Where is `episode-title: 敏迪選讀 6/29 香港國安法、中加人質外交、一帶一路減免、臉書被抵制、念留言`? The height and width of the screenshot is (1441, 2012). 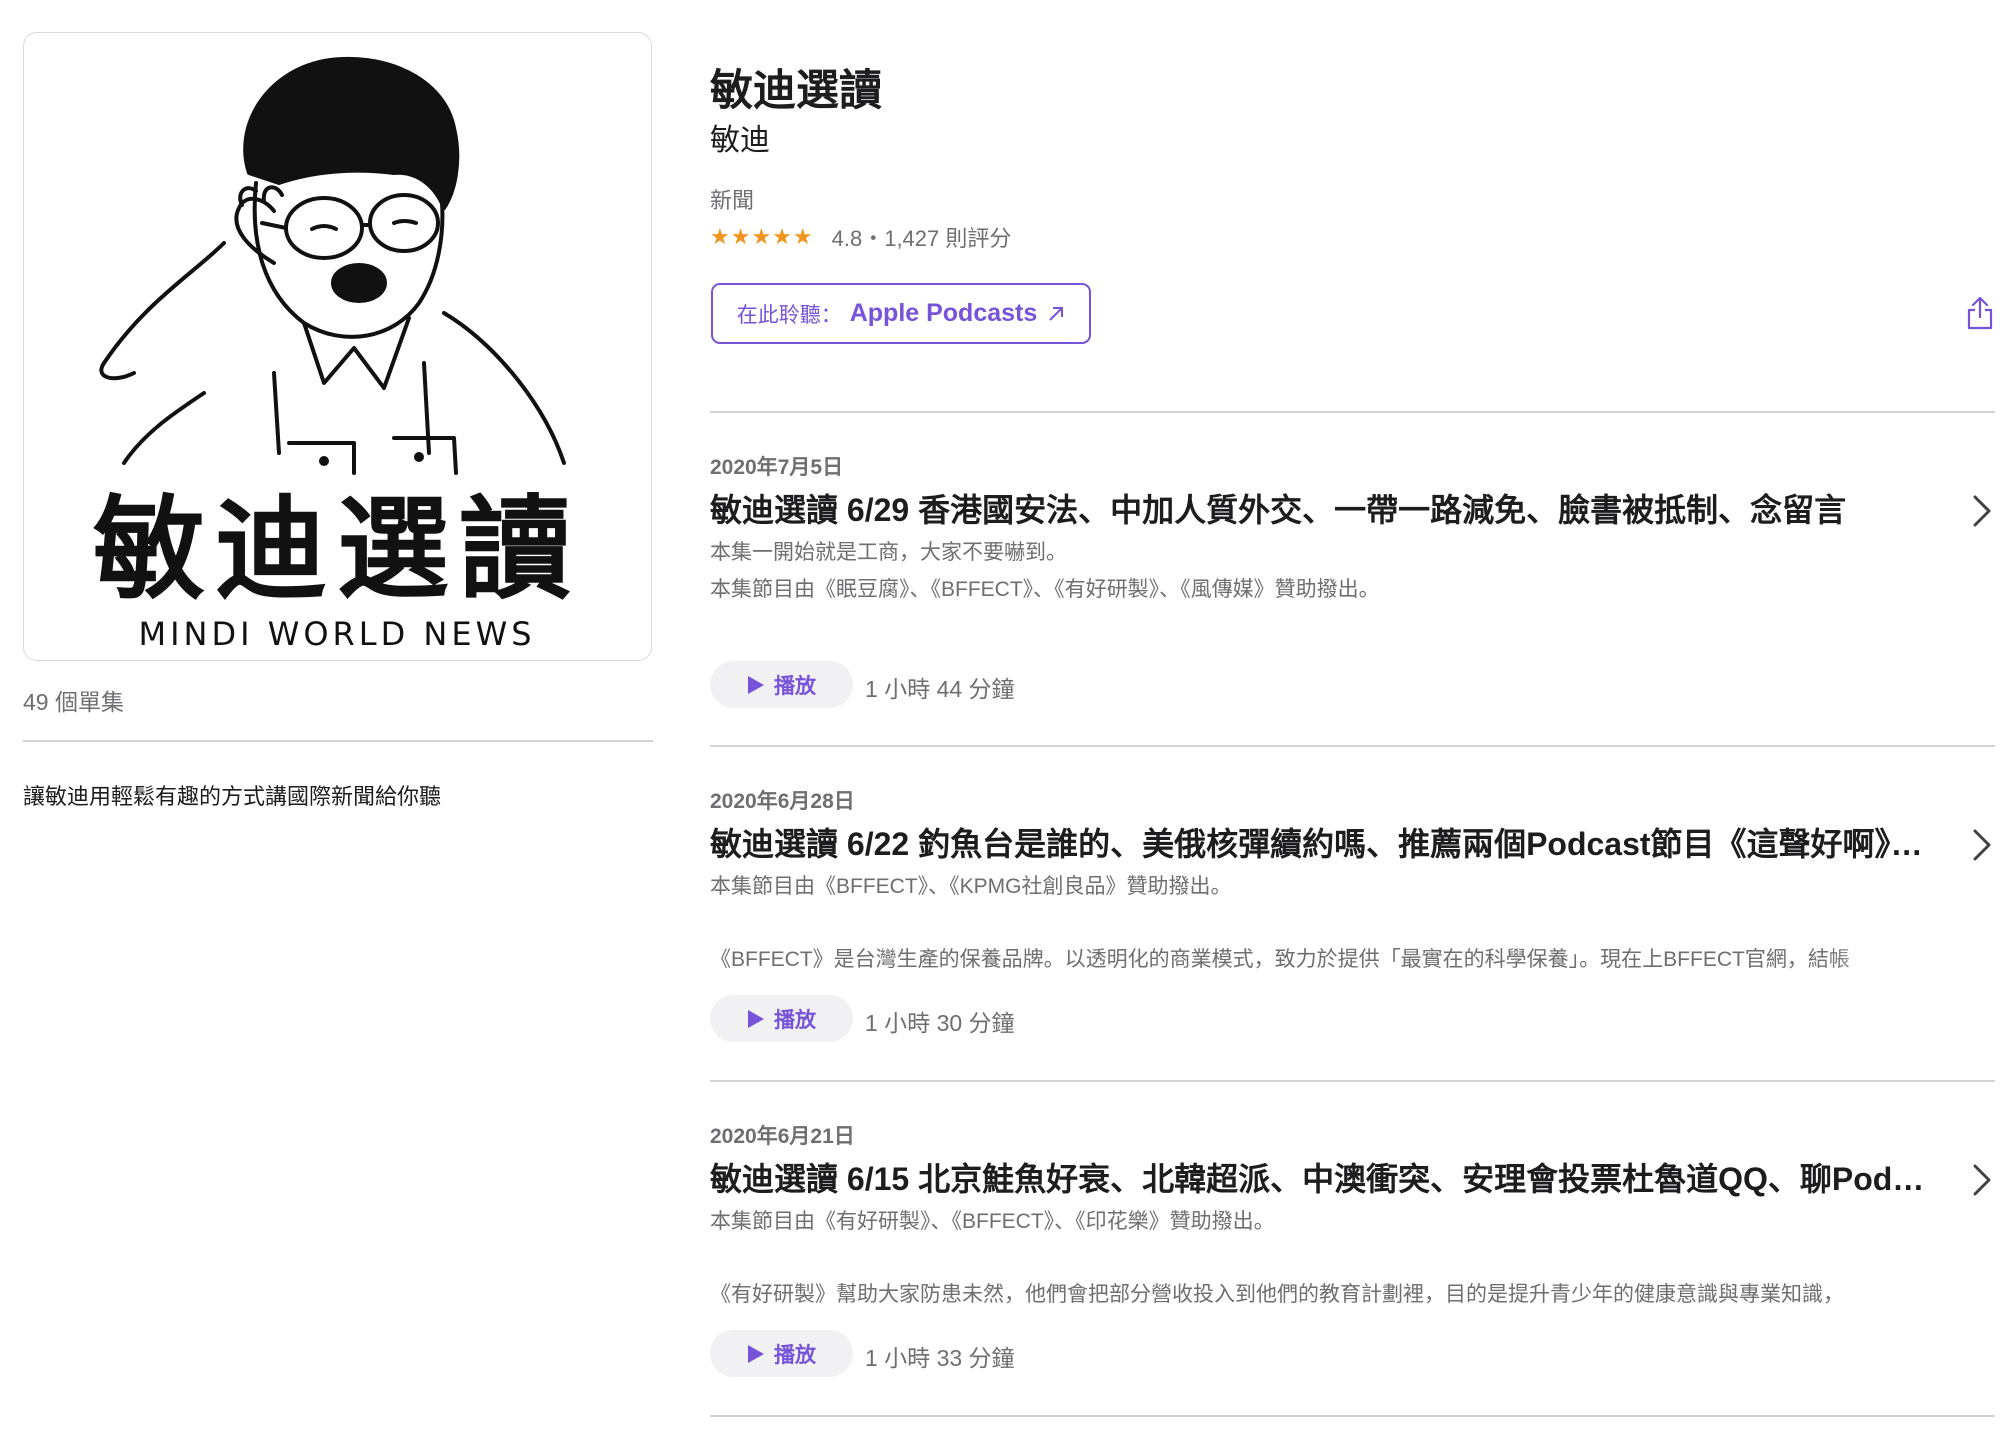
episode-title: 敏迪選讀 6/29 香港國安法、中加人質外交、一帶一路減免、臉書被抵制、念留言 is located at coordinates (1325, 508).